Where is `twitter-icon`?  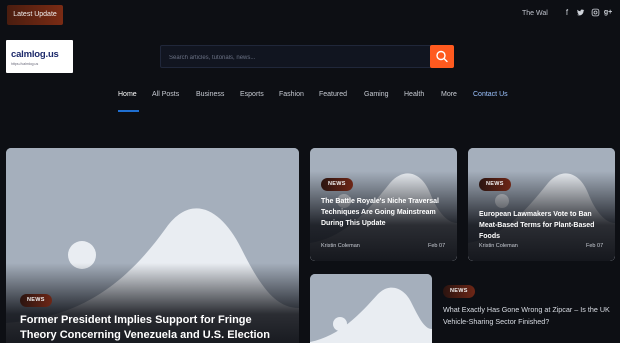 twitter-icon is located at coordinates (580, 13).